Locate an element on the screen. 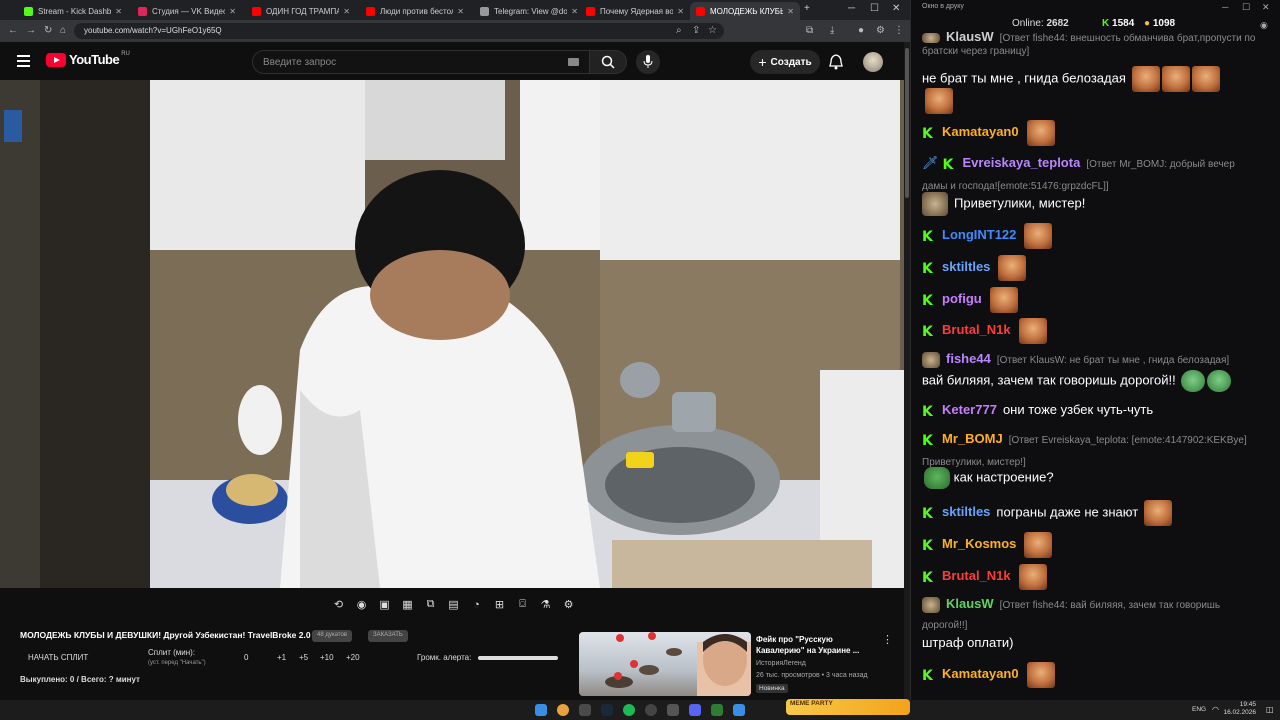 This screenshot has height=720, width=1280. loop-icon: ⟲ is located at coordinates (338, 604).